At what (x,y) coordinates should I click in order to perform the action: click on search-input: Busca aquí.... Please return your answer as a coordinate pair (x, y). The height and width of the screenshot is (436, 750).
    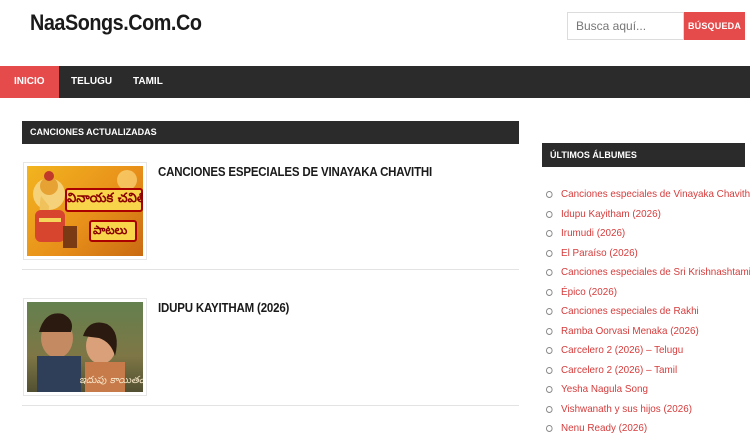
    Looking at the image, I should click on (625, 26).